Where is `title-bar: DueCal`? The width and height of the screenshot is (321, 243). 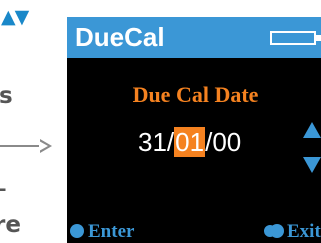 title-bar: DueCal is located at coordinates (194, 37).